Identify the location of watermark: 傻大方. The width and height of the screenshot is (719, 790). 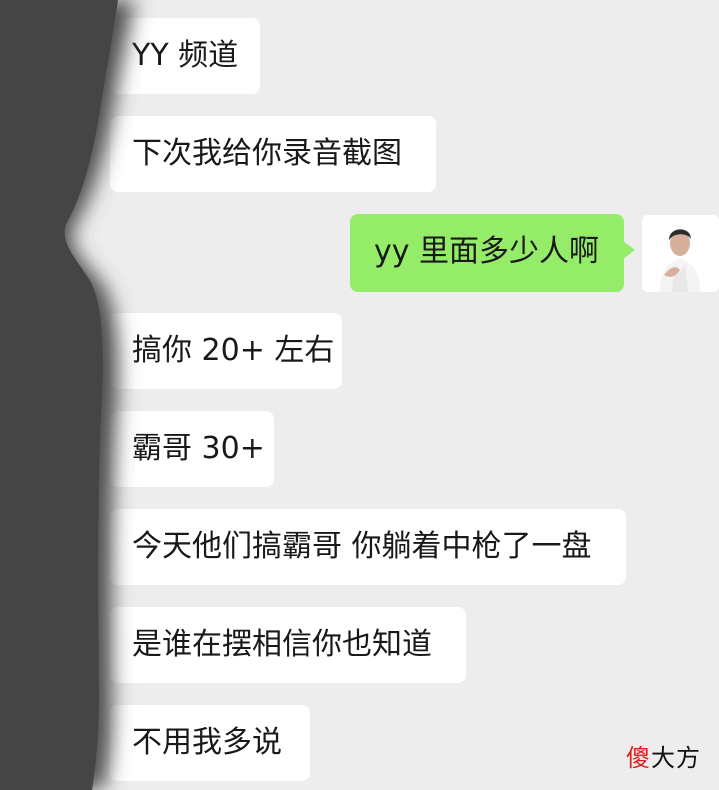
(663, 758).